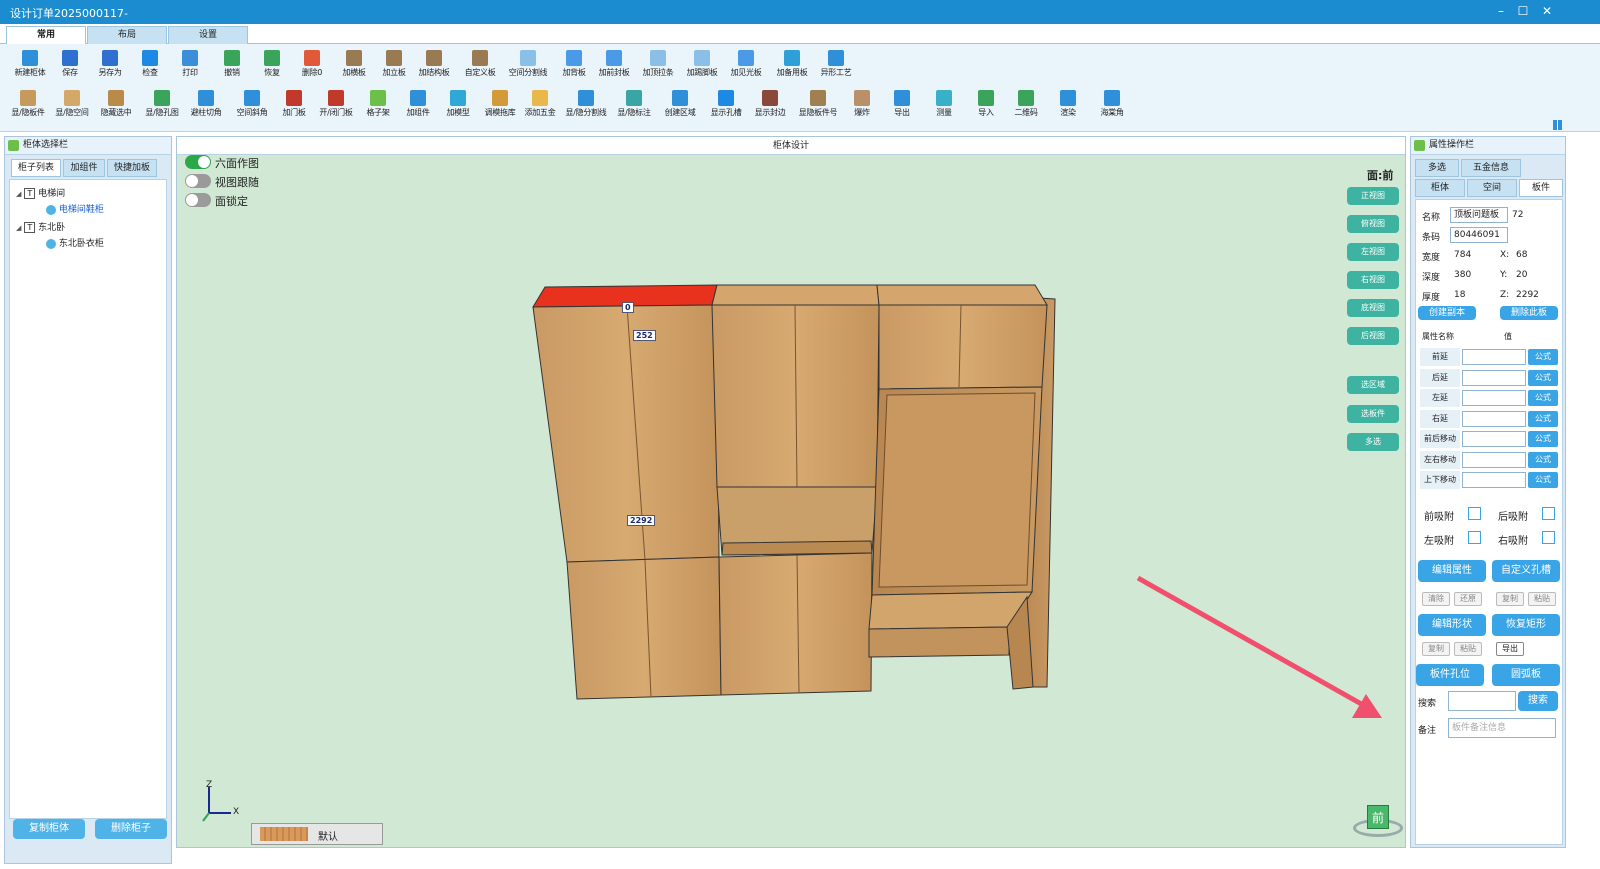  Describe the element at coordinates (28, 106) in the screenshot. I see `ribbon-row2-button-0: 显/隐板件` at that location.